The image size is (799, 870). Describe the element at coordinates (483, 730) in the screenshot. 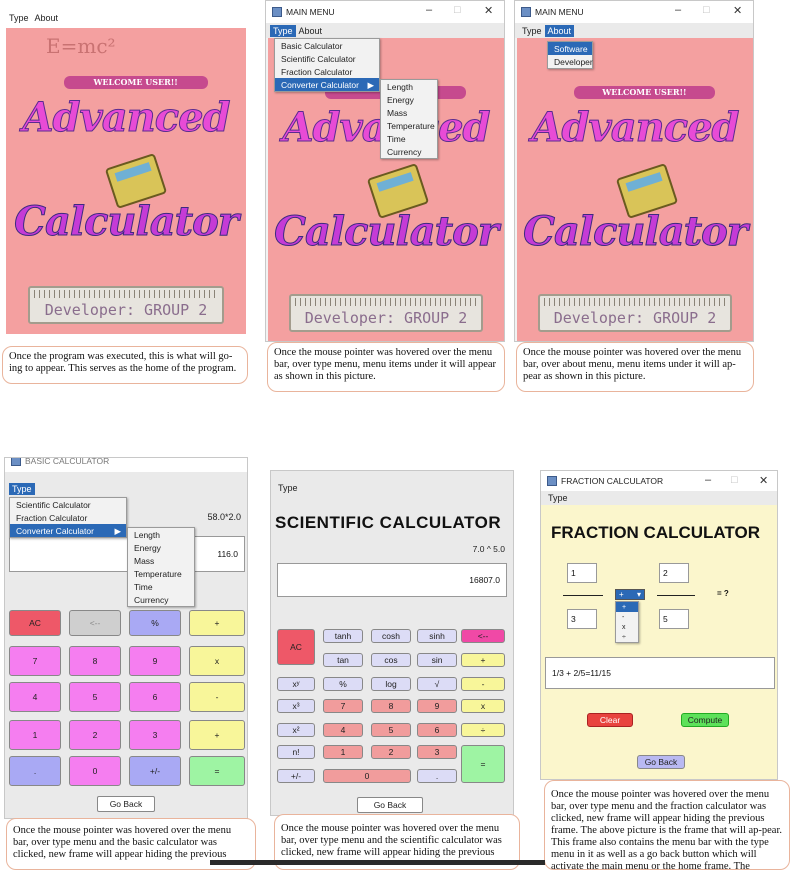

I see `key-divide: ÷` at that location.